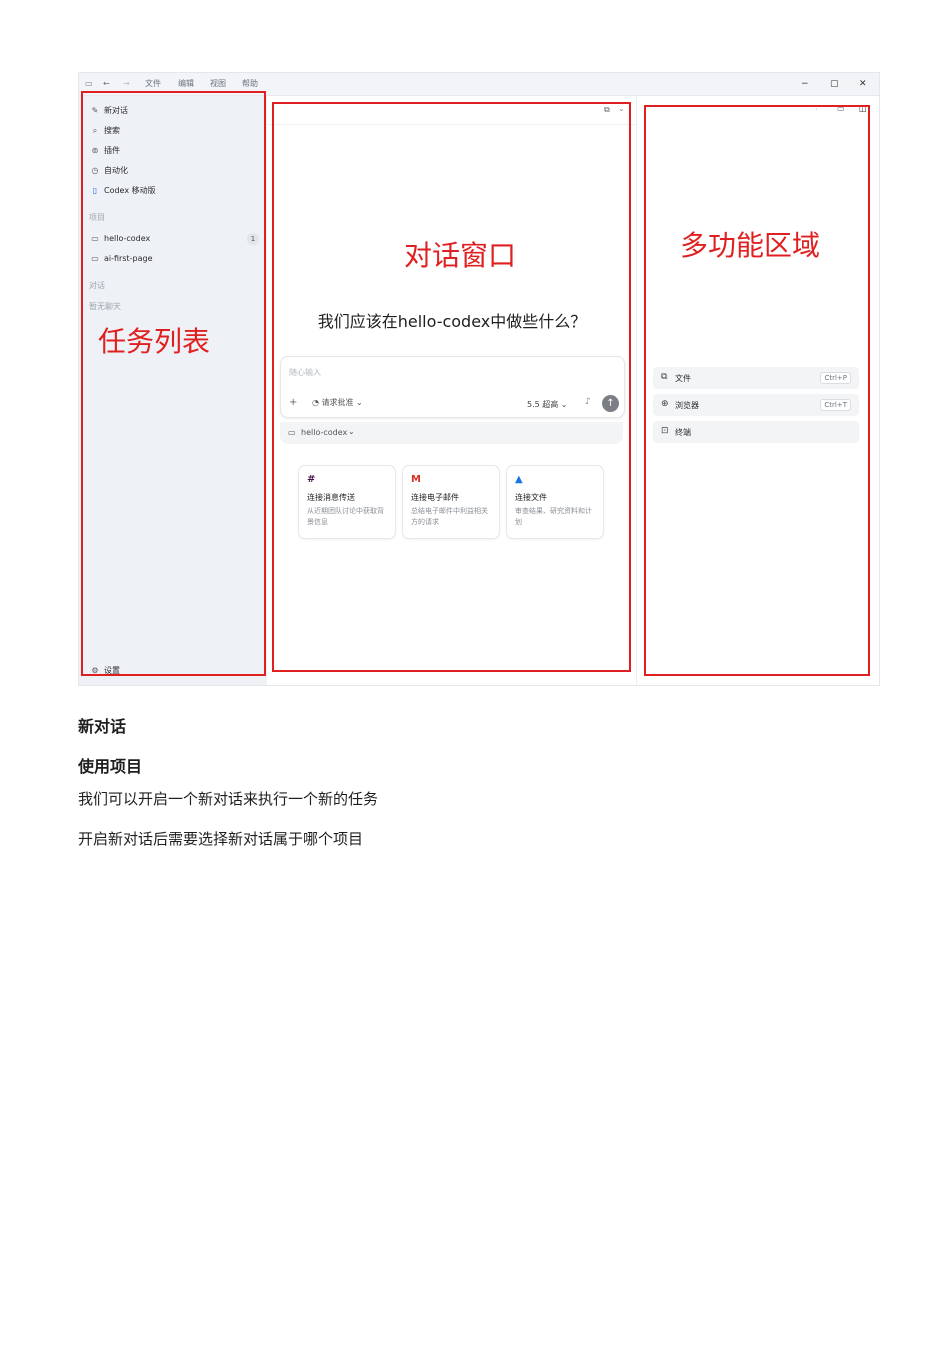 The image size is (952, 1348). I want to click on menu-edit: 编辑, so click(186, 84).